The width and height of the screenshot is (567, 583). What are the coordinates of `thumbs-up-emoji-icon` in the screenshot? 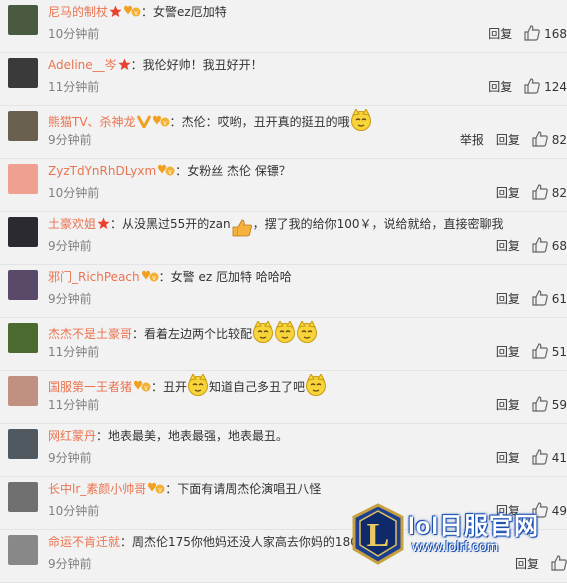 It's located at (242, 228).